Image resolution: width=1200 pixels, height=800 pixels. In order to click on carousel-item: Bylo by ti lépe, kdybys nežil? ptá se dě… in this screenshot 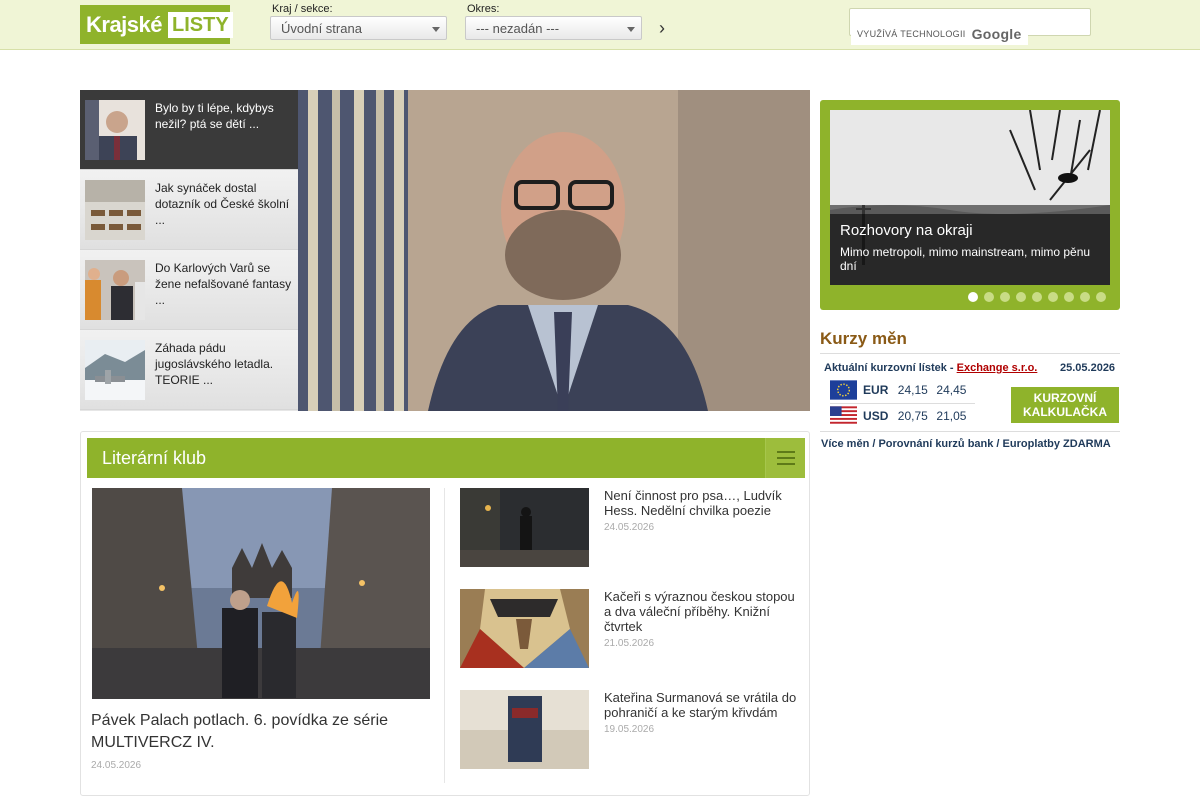, I will do `click(189, 130)`.